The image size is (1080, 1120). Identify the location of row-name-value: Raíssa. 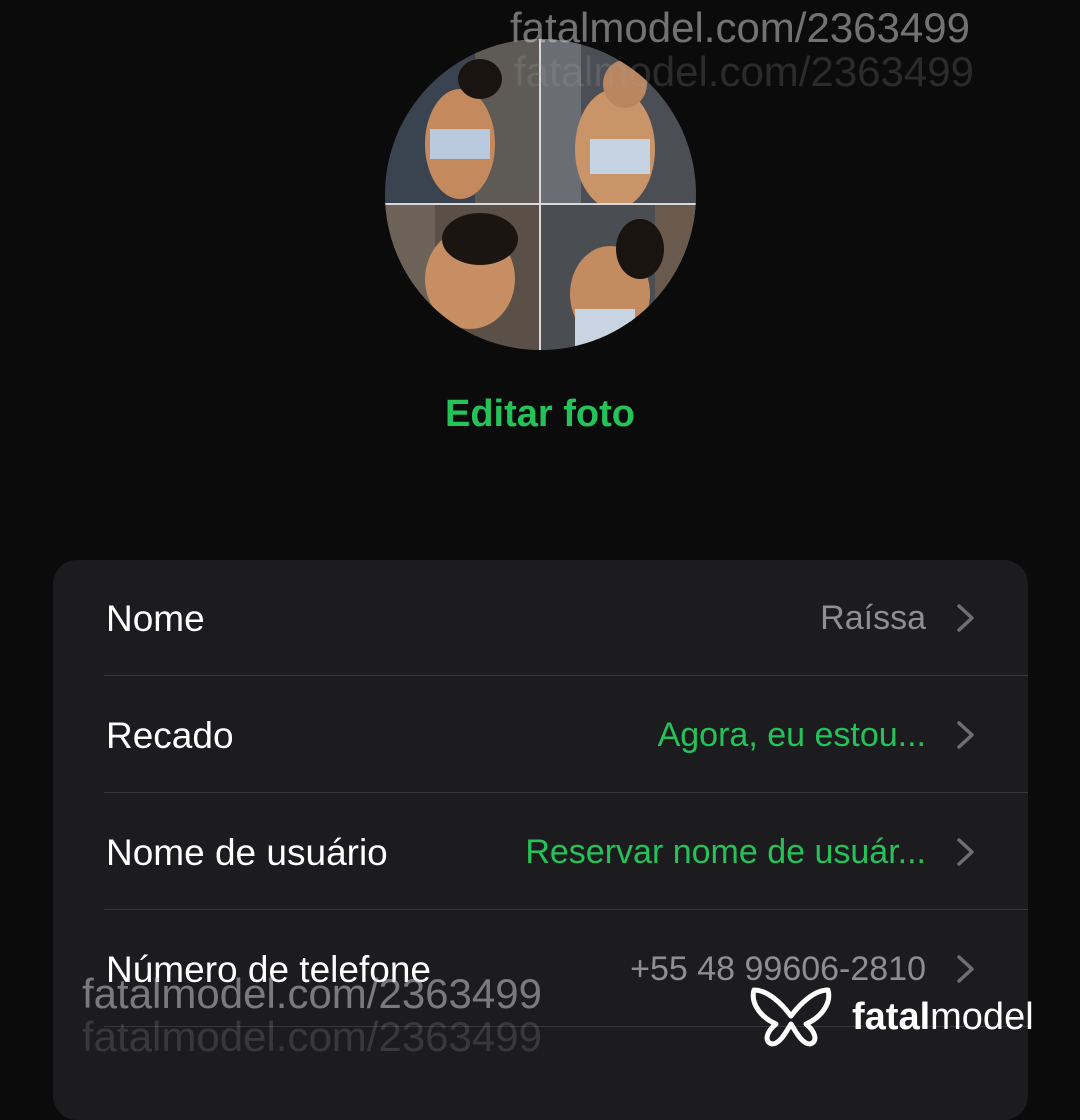
(873, 618).